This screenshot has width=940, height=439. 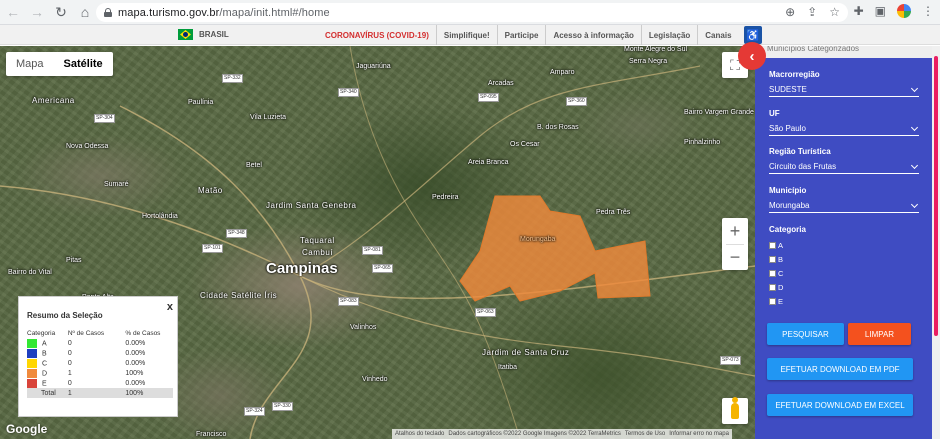 What do you see at coordinates (488, 97) in the screenshot?
I see `highway-shield: SP-095` at bounding box center [488, 97].